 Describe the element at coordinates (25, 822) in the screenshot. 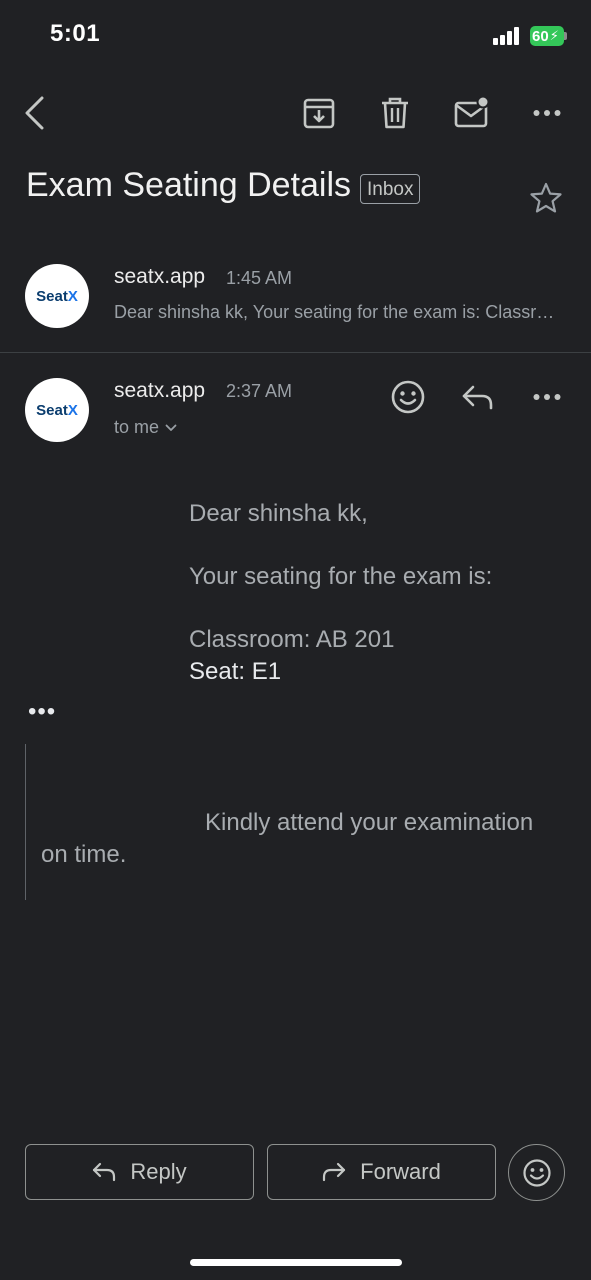

I see `quote-bar` at that location.